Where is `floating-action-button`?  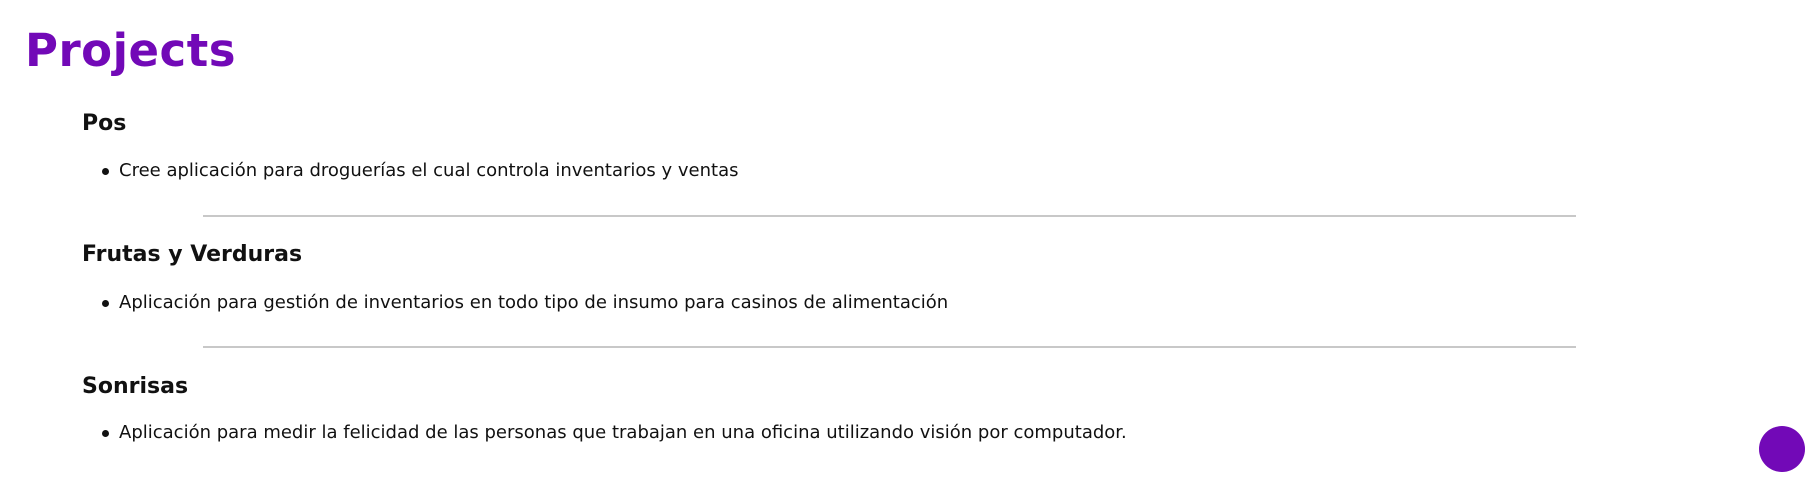 floating-action-button is located at coordinates (1782, 449).